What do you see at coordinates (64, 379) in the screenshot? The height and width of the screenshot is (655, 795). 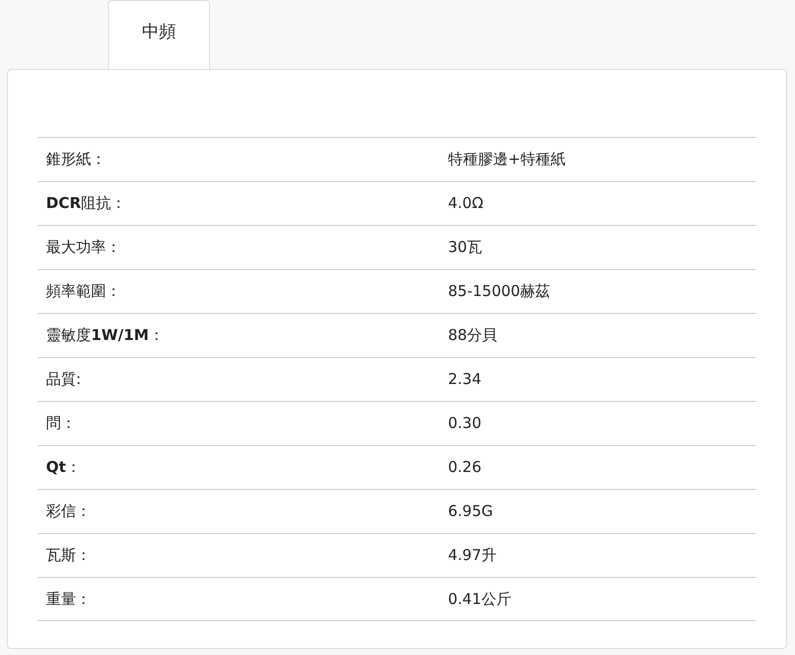 I see `spec-label: 品質:` at bounding box center [64, 379].